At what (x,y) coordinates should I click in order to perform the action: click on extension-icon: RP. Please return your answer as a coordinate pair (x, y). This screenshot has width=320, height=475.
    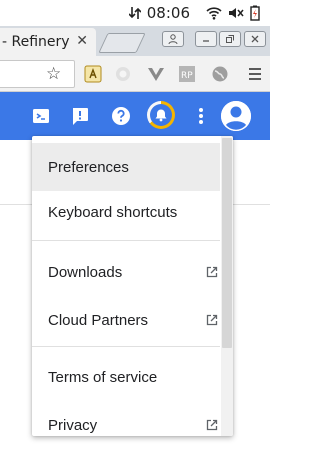
    Looking at the image, I should click on (187, 74).